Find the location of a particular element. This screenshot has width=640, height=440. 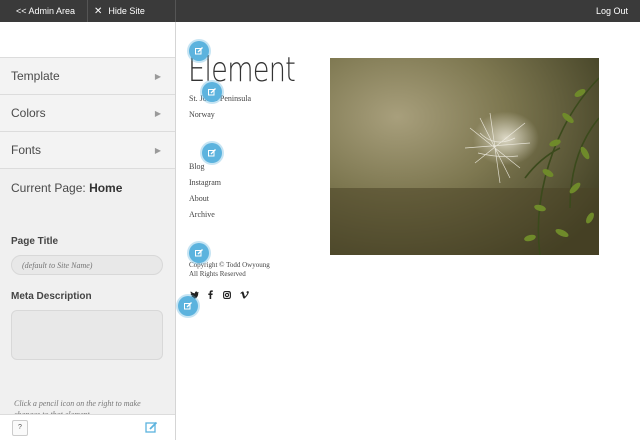

page-title-input is located at coordinates (87, 265).